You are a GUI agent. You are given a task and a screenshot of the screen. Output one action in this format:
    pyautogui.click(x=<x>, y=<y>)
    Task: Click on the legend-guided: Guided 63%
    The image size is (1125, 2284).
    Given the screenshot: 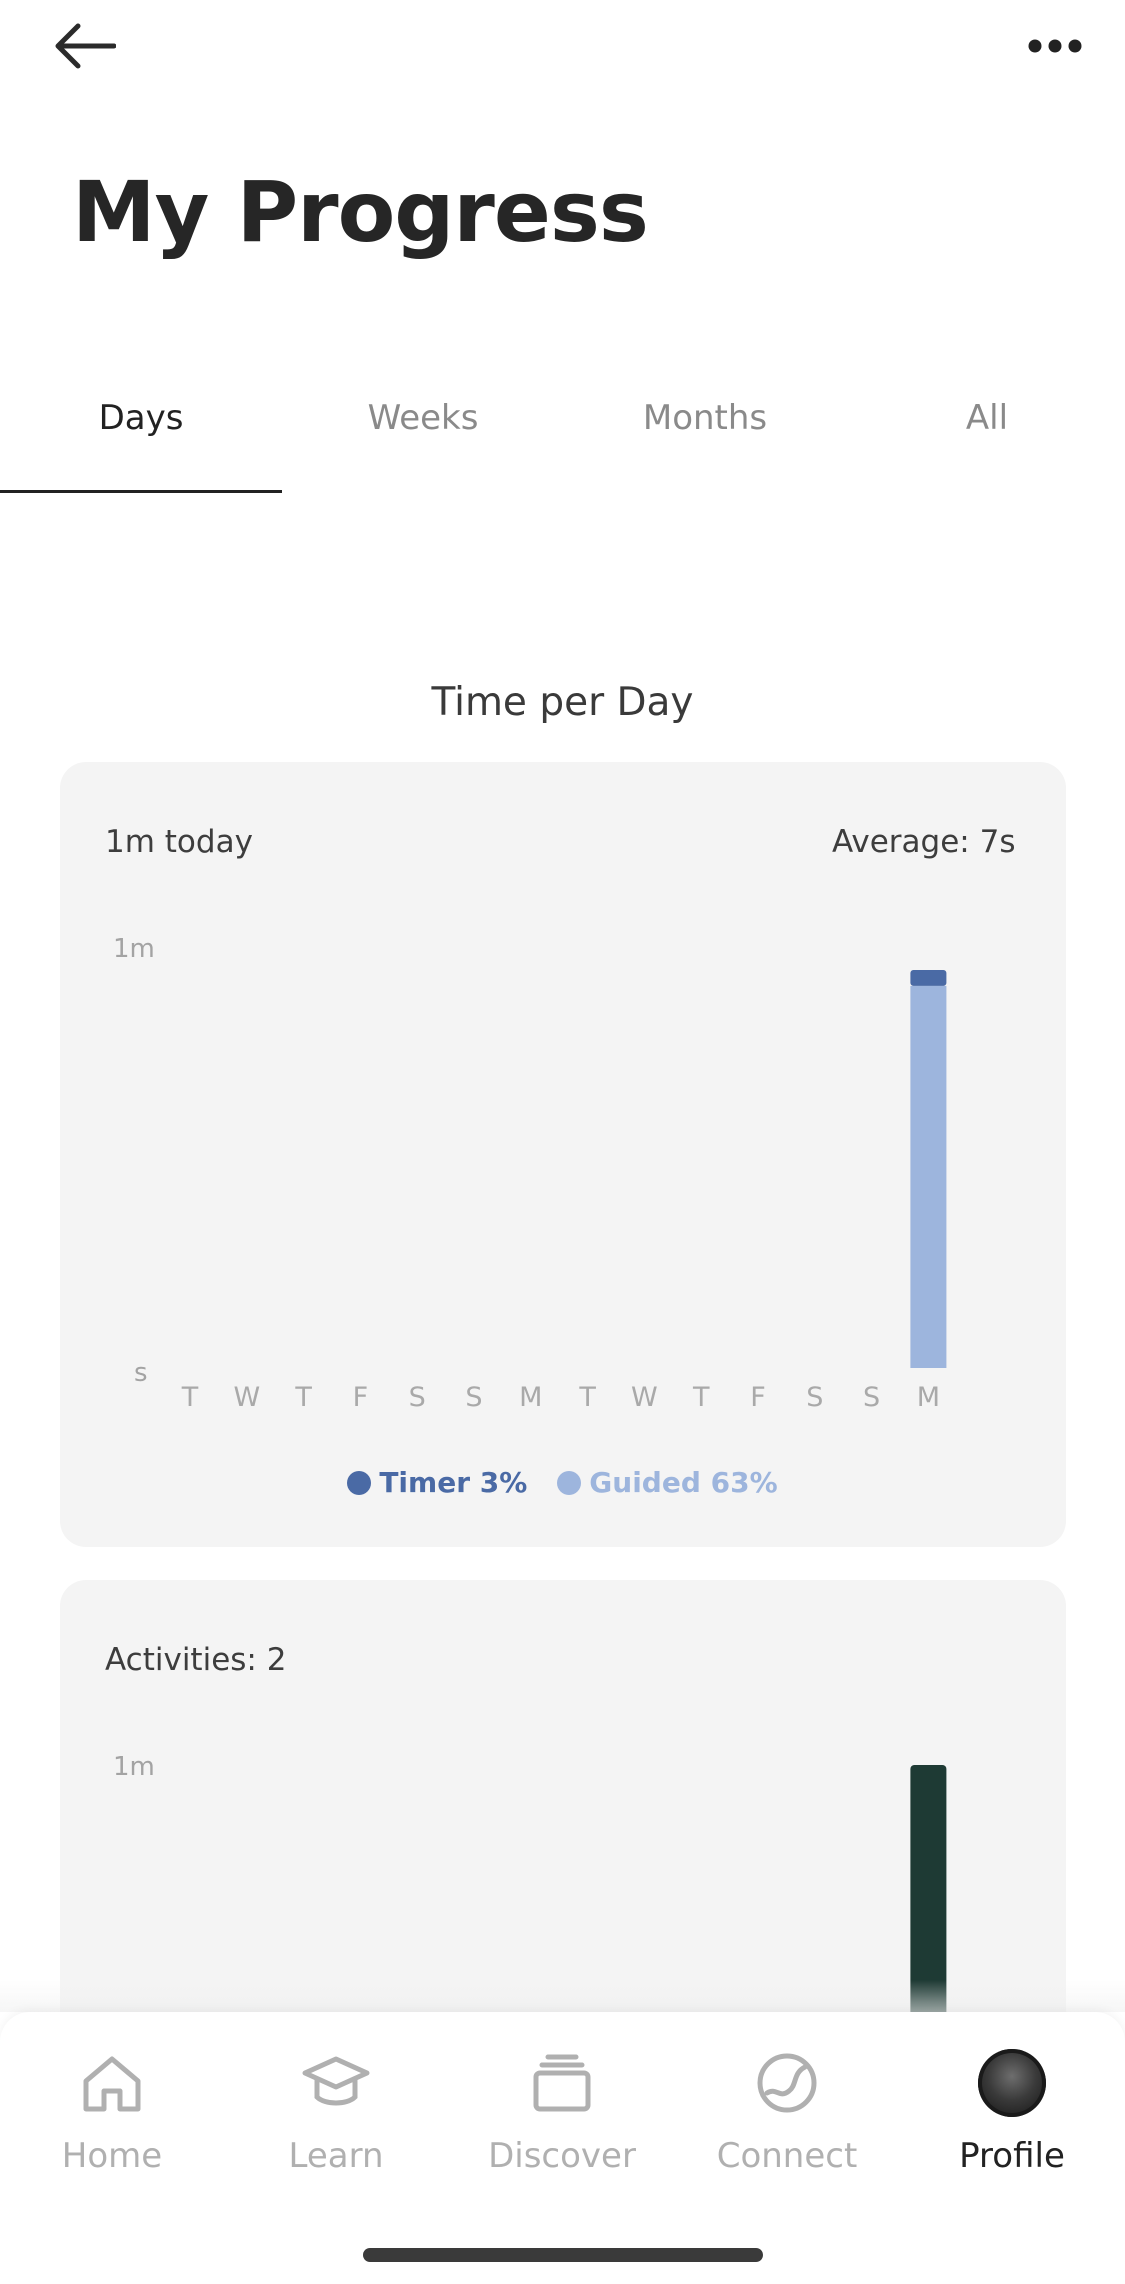 What is the action you would take?
    pyautogui.click(x=667, y=1482)
    